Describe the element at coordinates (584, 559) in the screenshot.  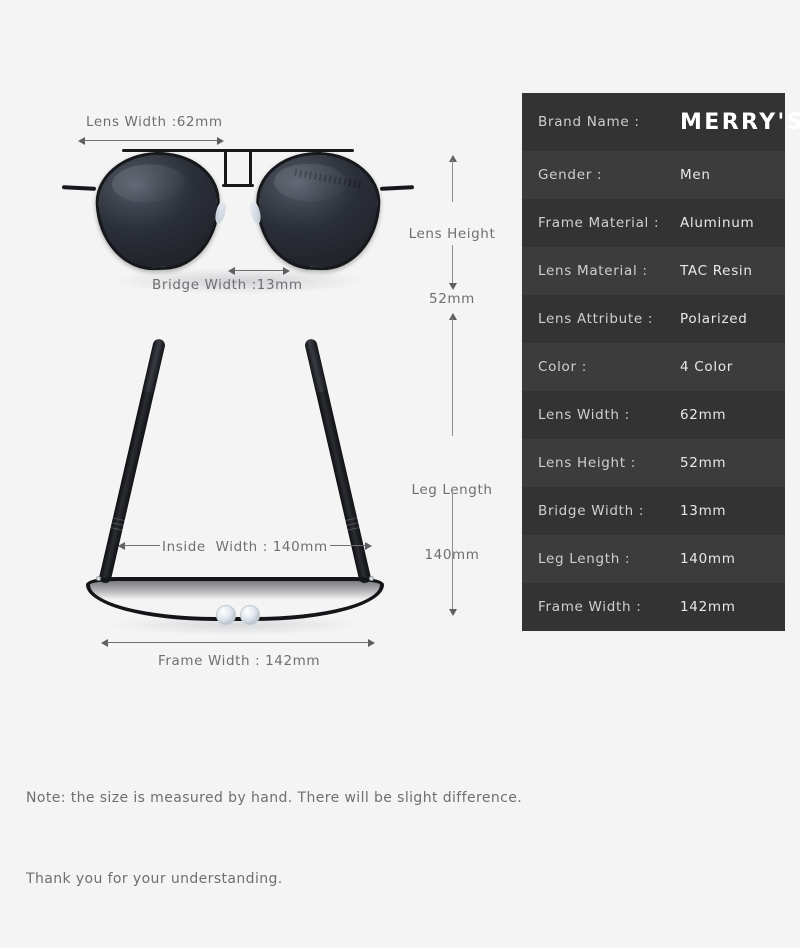
I see `spec-key-leg-length: Leg Length :` at that location.